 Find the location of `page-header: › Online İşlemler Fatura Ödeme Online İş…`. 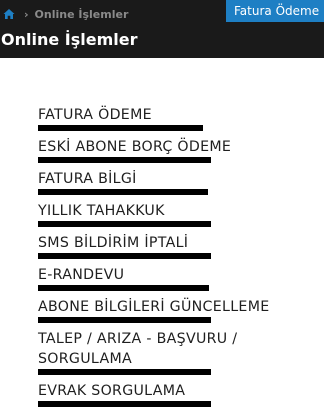

page-header: › Online İşlemler Fatura Ödeme Online İş… is located at coordinates (162, 29).